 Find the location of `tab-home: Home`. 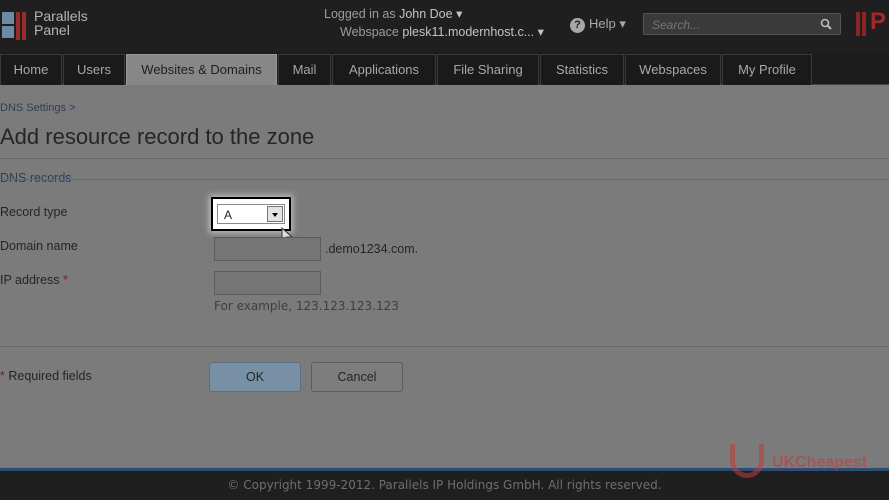

tab-home: Home is located at coordinates (31, 69).